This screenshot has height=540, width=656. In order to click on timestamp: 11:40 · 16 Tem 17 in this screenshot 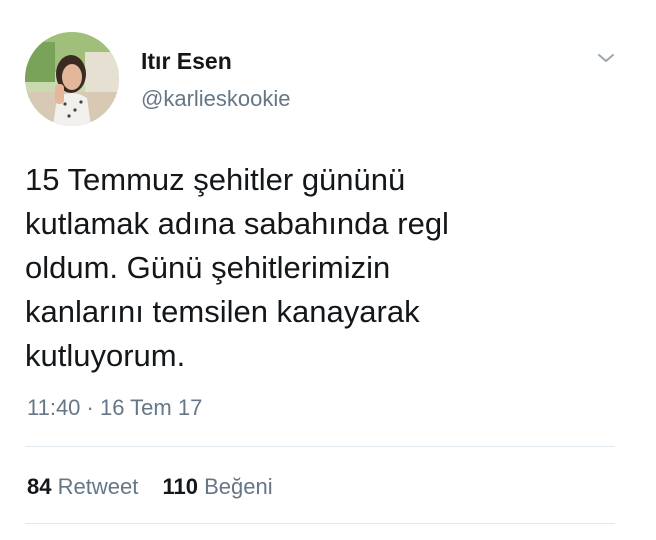, I will do `click(114, 408)`.